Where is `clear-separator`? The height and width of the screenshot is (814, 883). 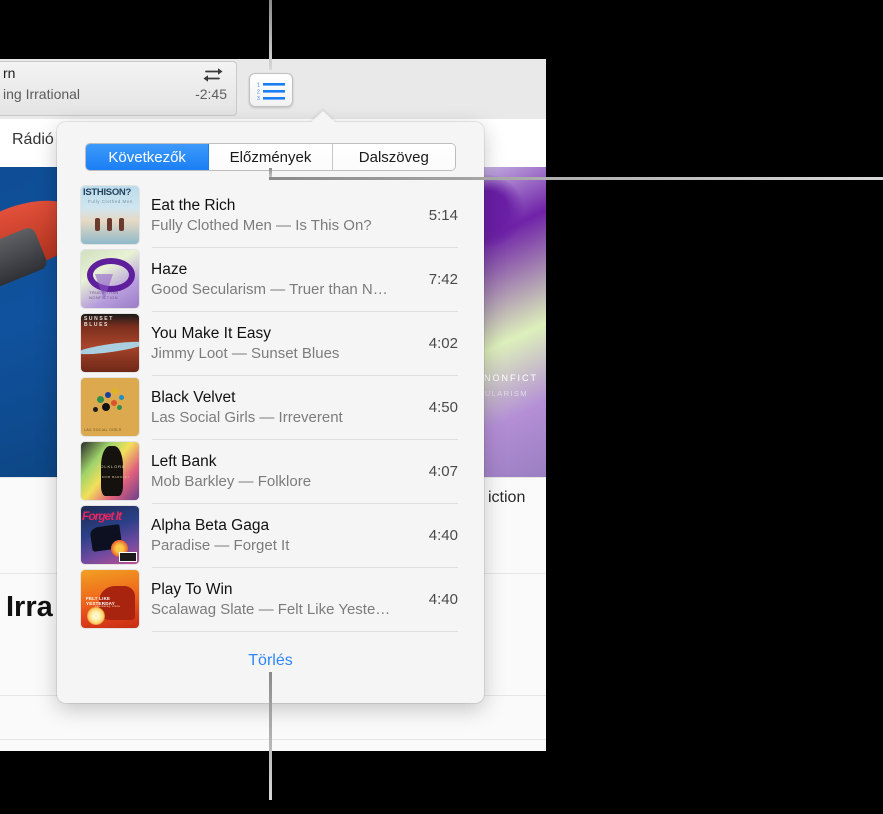 clear-separator is located at coordinates (305, 631).